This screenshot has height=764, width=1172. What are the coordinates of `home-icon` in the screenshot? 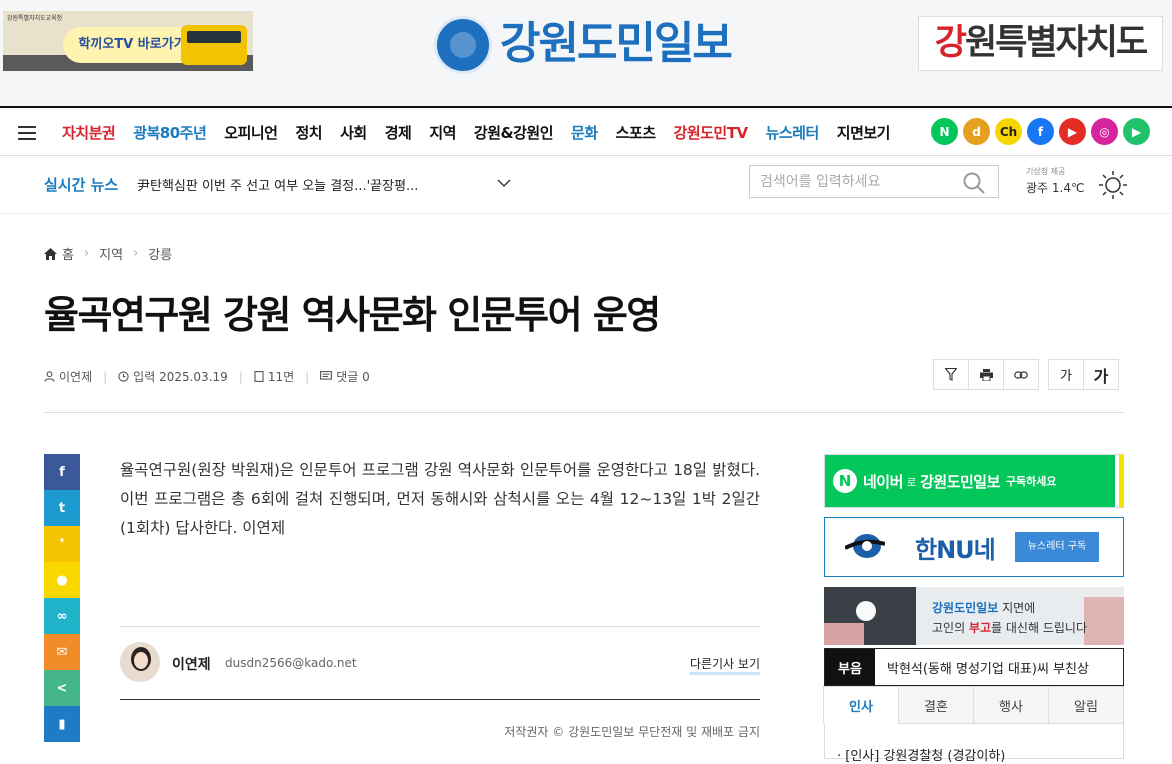 It's located at (50, 253).